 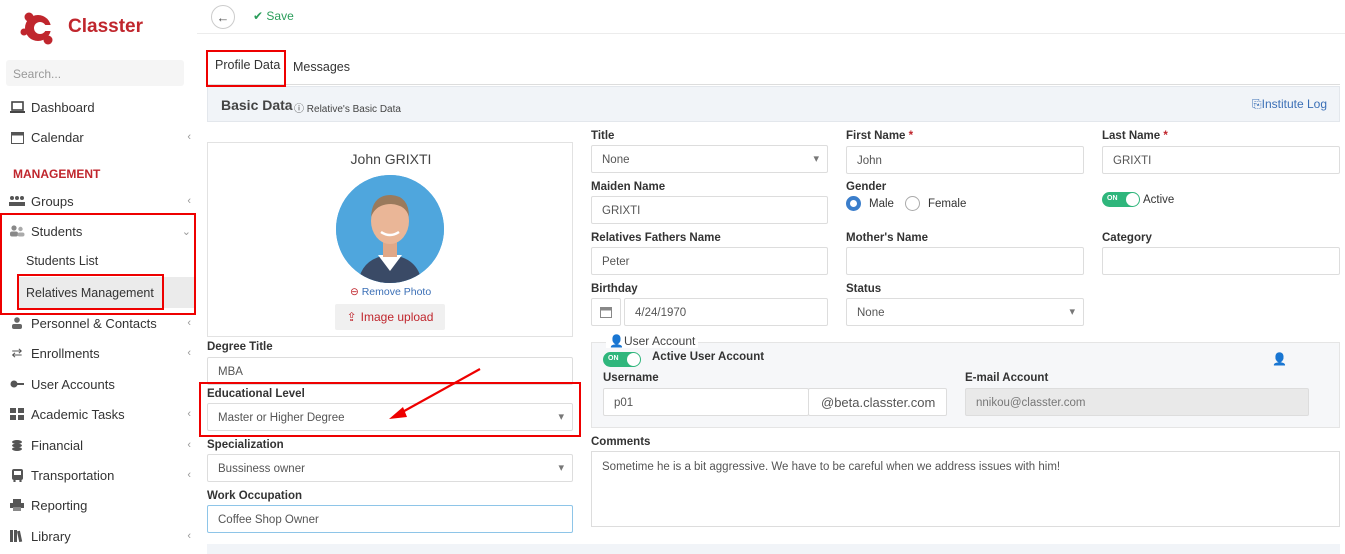 I want to click on grid-icon, so click(x=17, y=414).